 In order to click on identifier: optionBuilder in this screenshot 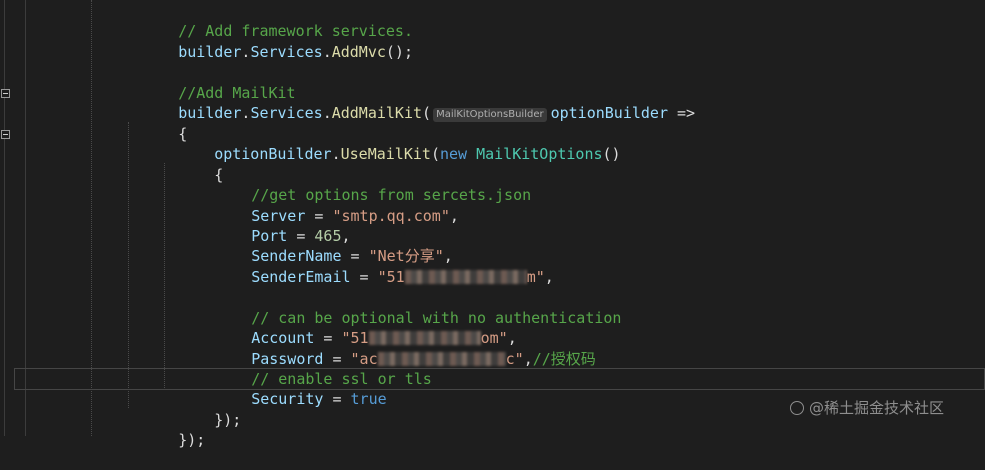, I will do `click(273, 154)`.